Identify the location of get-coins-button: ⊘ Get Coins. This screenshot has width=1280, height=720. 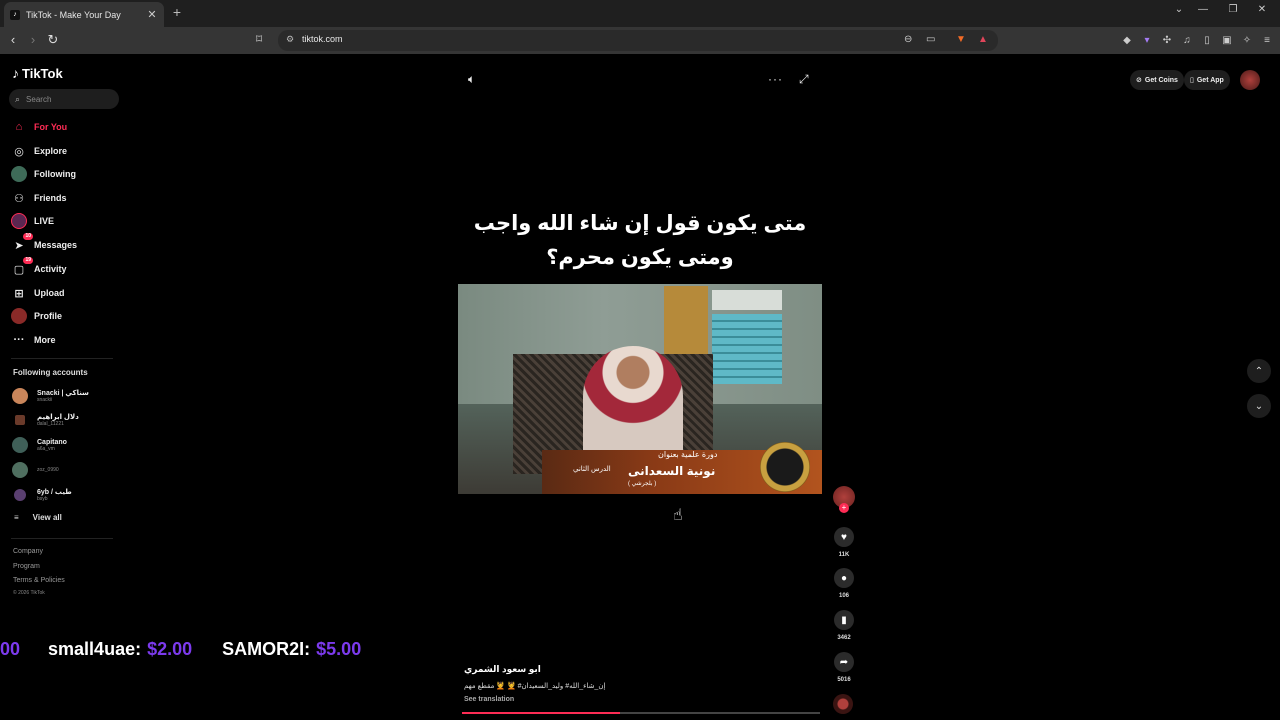
(1157, 80).